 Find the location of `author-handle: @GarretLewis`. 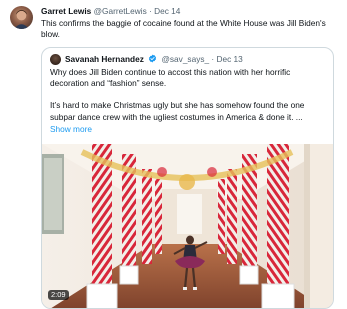

author-handle: @GarretLewis is located at coordinates (120, 11).